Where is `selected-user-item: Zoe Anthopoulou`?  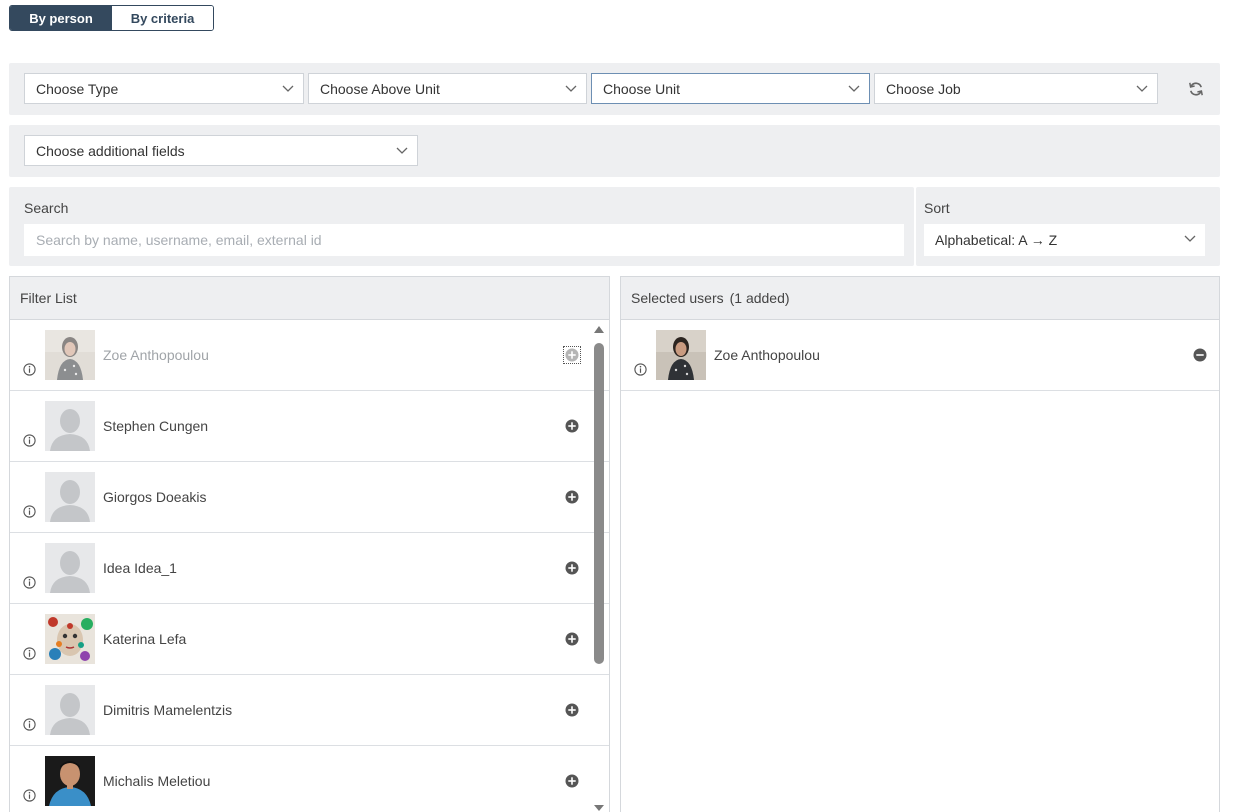
selected-user-item: Zoe Anthopoulou is located at coordinates (920, 355).